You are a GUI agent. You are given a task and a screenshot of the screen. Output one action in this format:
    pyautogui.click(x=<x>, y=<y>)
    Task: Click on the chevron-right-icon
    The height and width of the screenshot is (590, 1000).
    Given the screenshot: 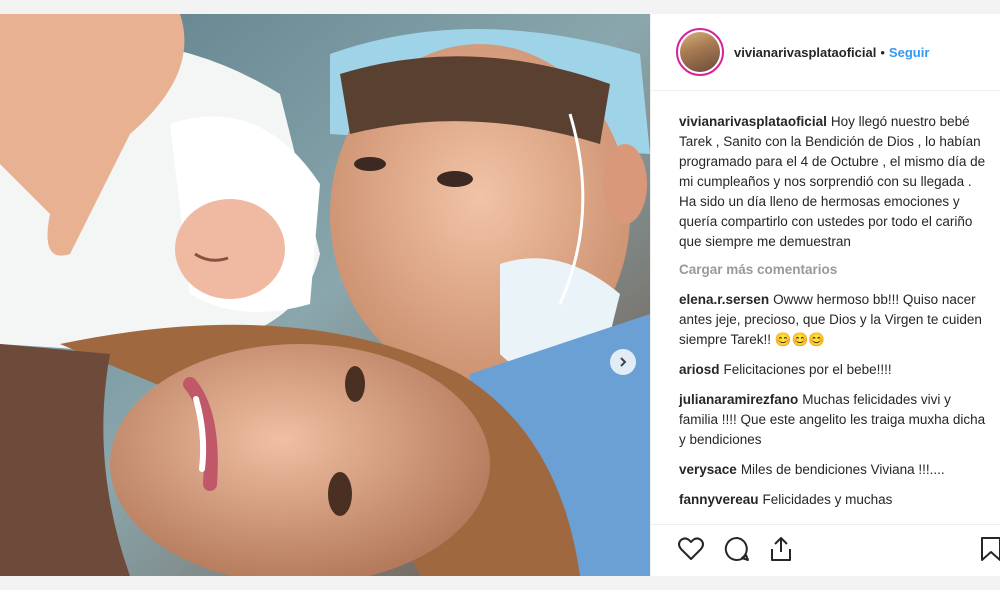 What is the action you would take?
    pyautogui.click(x=623, y=362)
    